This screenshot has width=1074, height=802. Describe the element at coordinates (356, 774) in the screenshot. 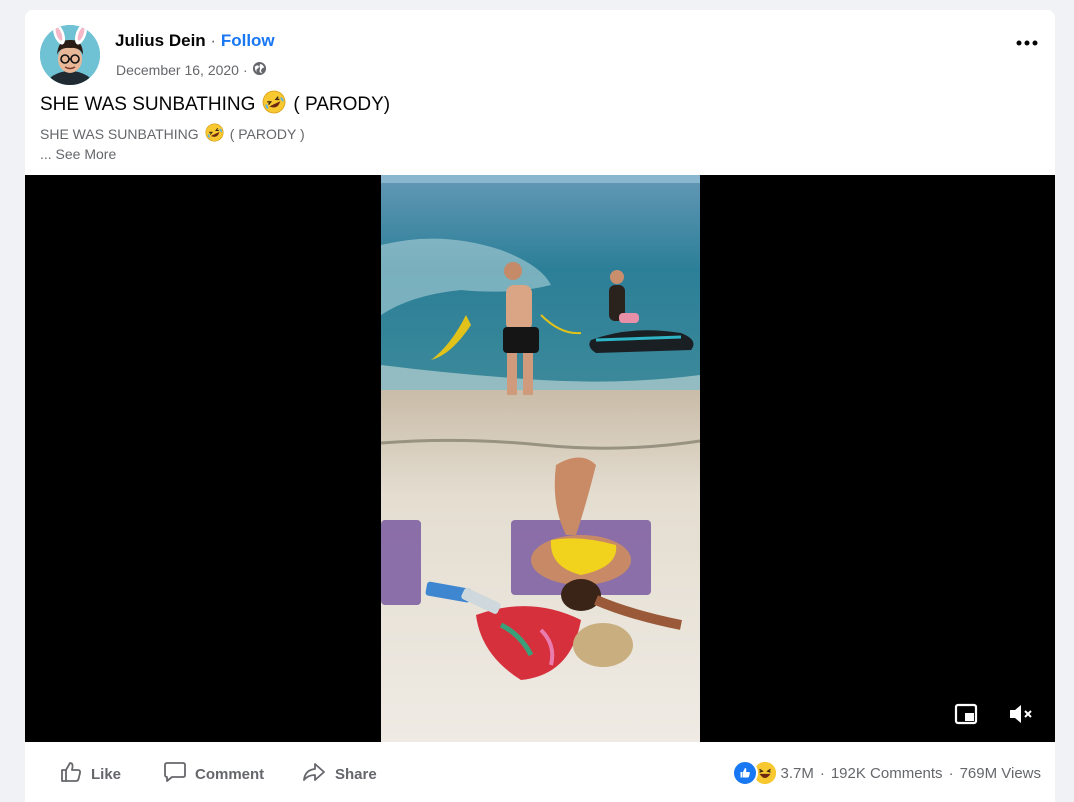

I see `share-label: Share` at that location.